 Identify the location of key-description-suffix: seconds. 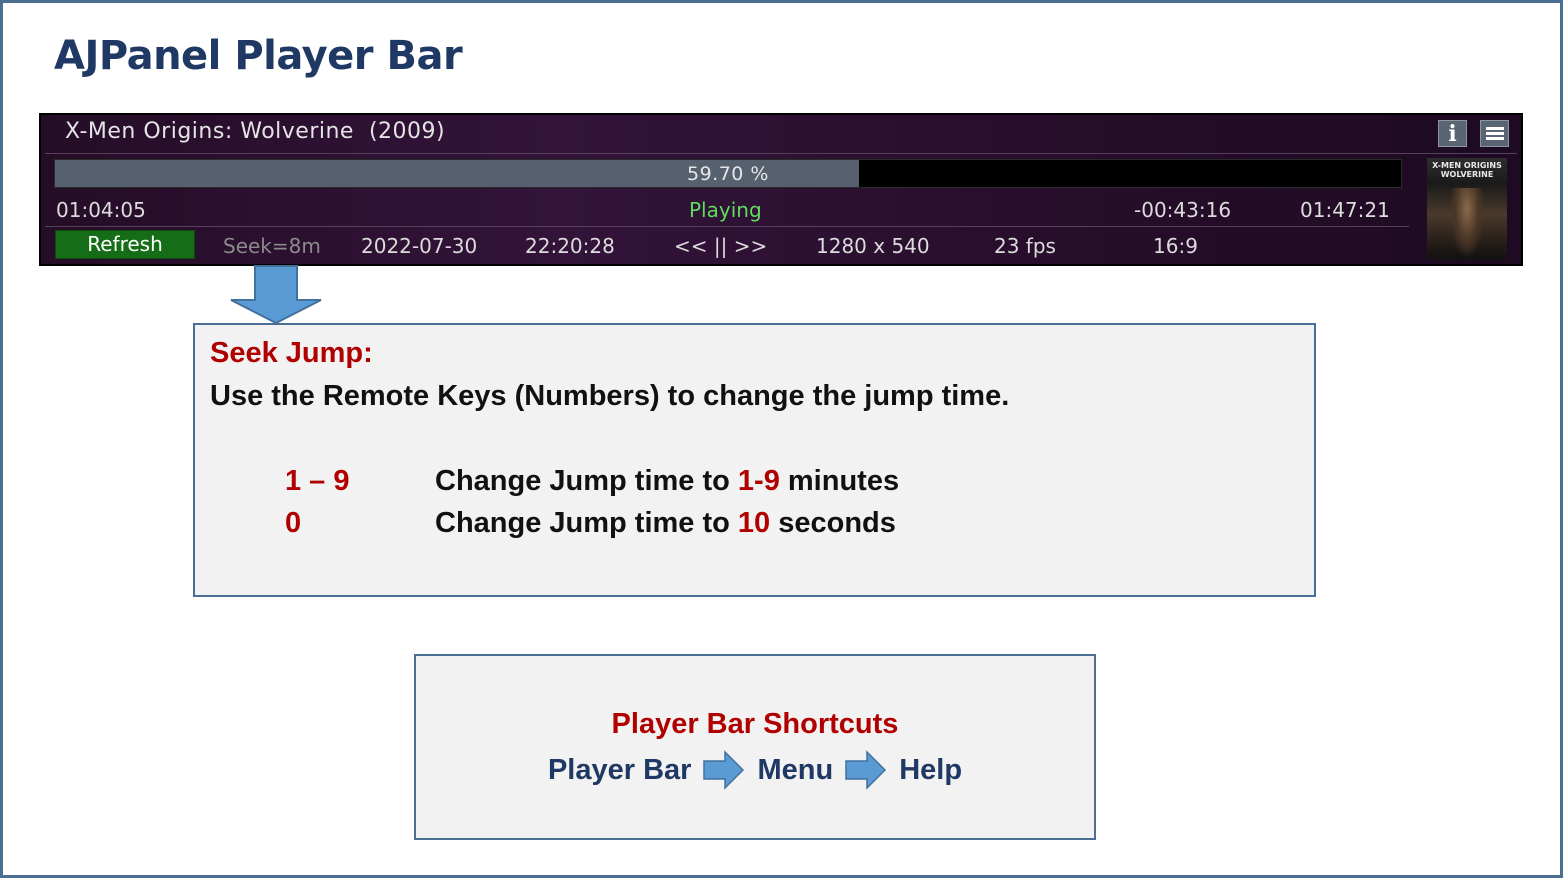
(833, 523).